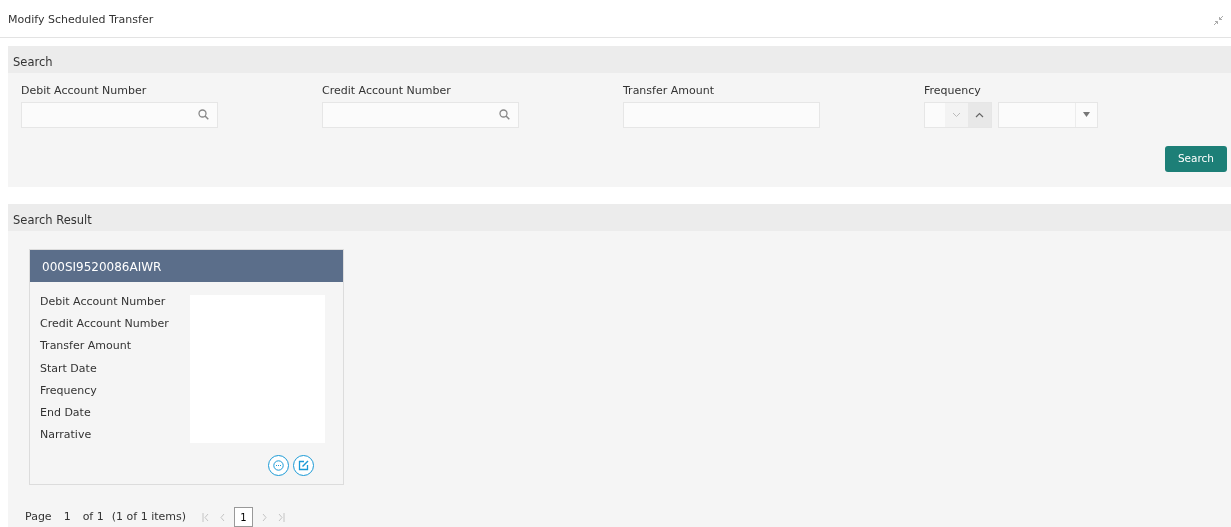 The image size is (1231, 527). I want to click on page-number: 1, so click(67, 517).